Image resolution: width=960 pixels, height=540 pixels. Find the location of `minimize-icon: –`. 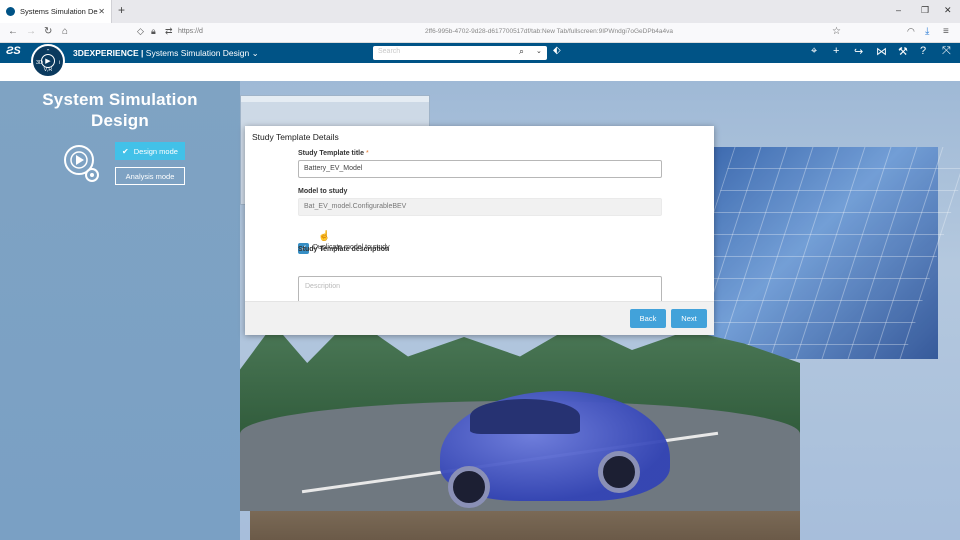

minimize-icon: – is located at coordinates (898, 10).